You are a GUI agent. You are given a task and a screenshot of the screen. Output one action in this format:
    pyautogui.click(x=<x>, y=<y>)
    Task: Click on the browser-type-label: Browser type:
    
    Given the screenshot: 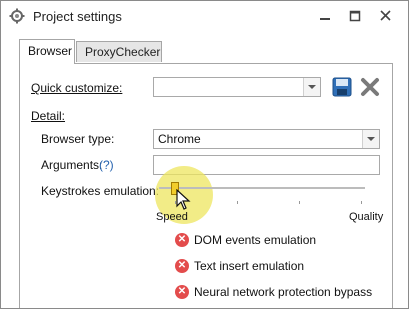 What is the action you would take?
    pyautogui.click(x=78, y=139)
    